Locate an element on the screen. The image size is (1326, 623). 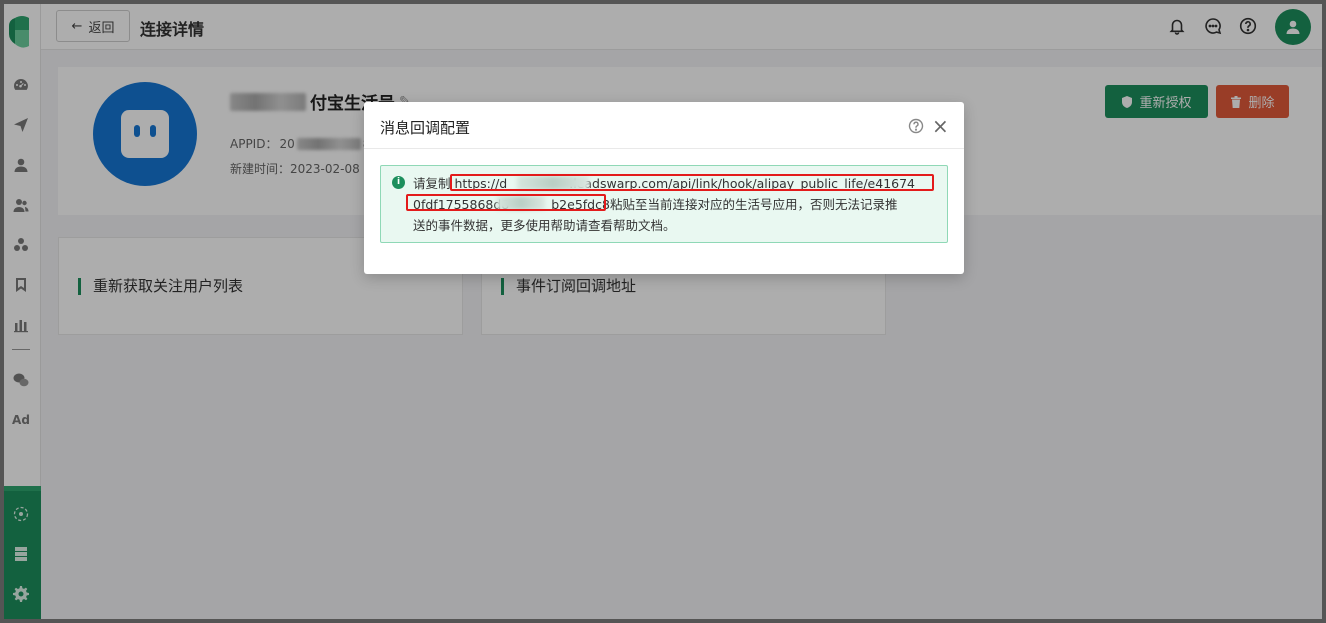
copy-instruction: 请复制 is located at coordinates (432, 183).